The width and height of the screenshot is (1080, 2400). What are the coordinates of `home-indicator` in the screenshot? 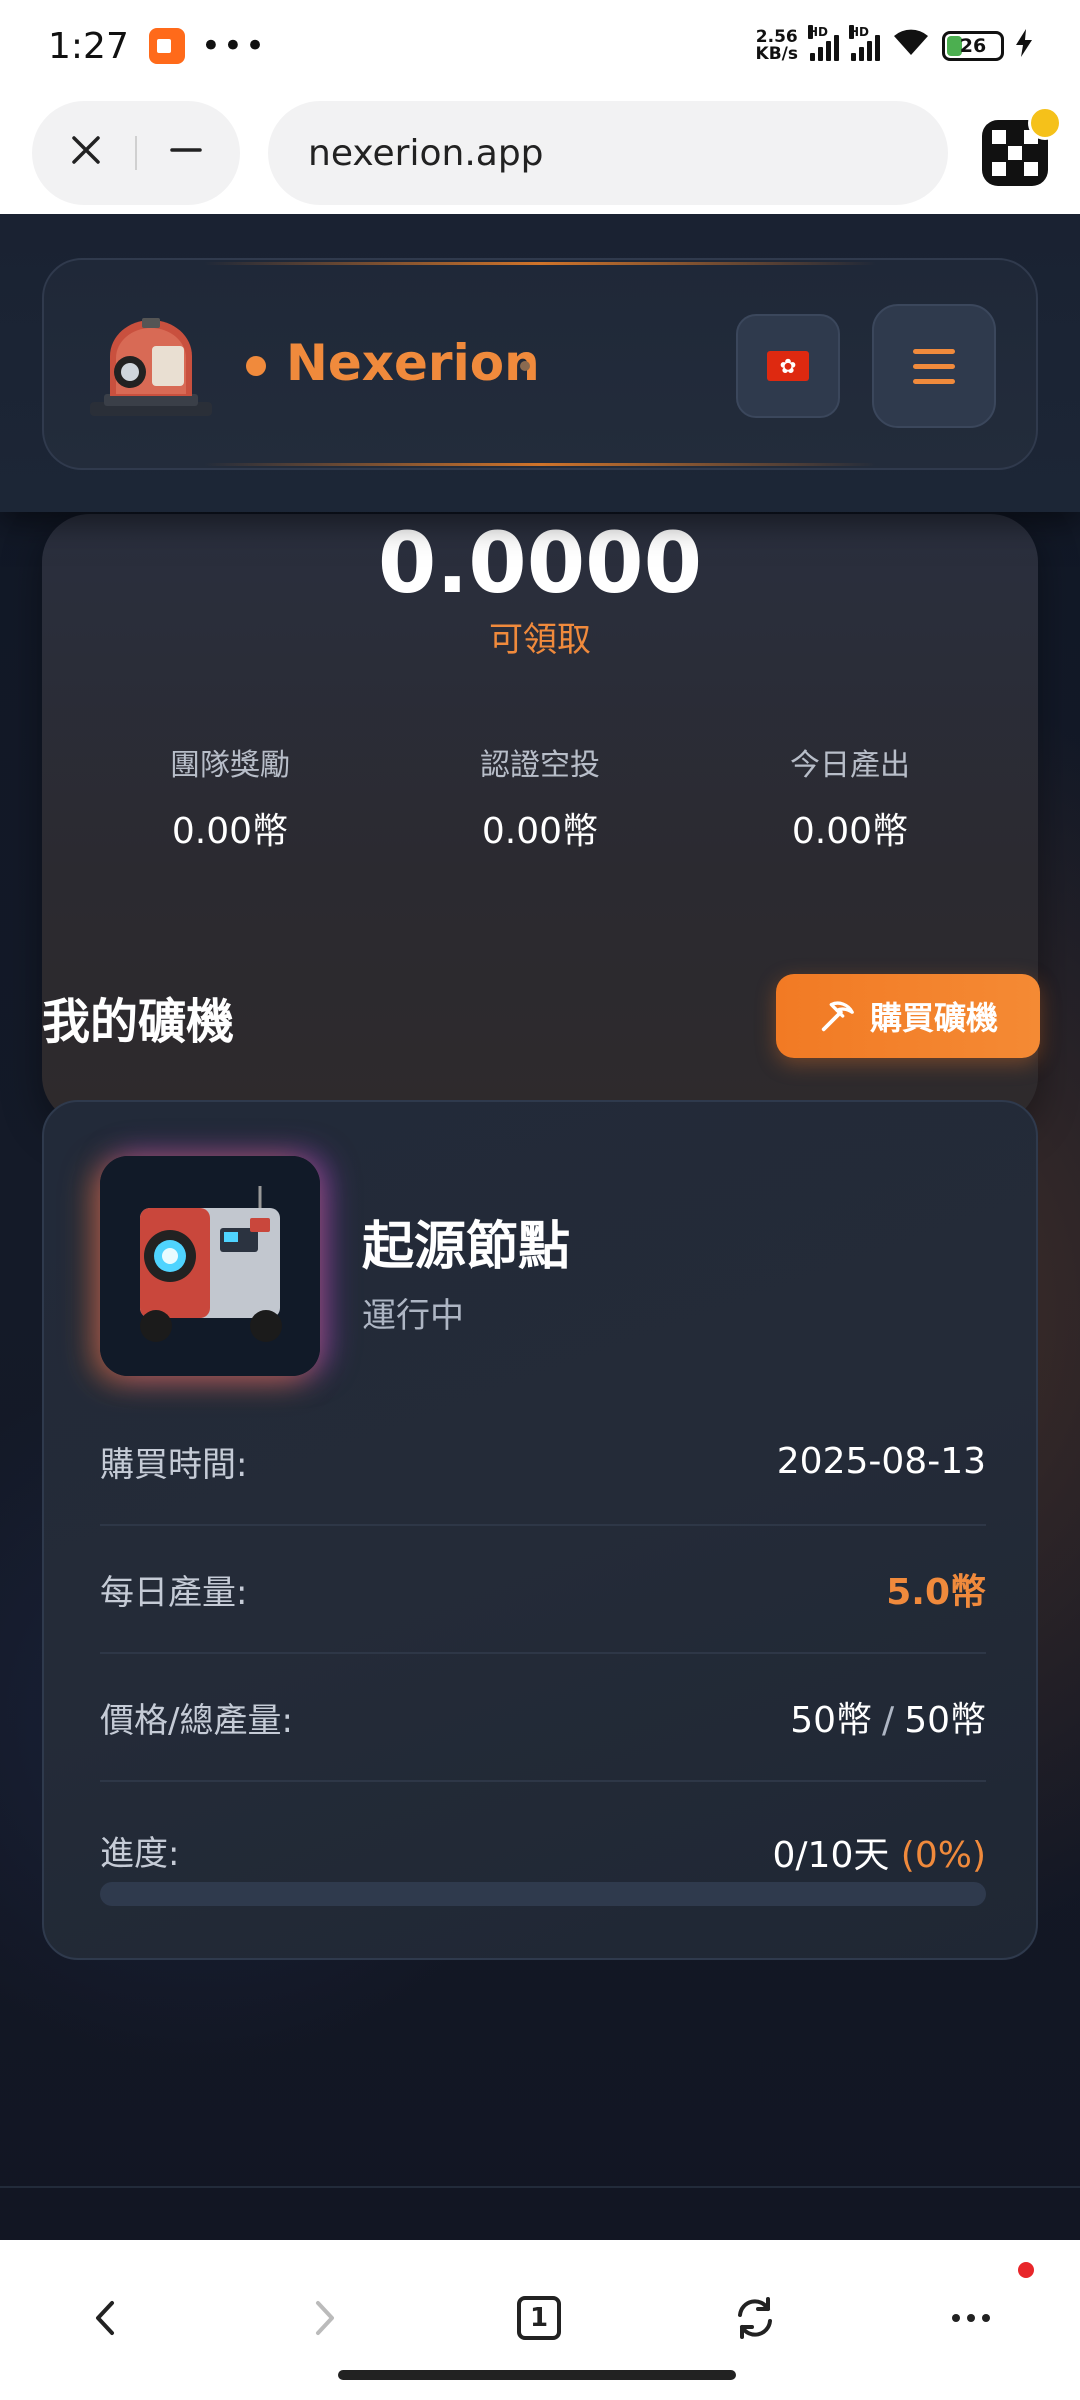 It's located at (537, 2375).